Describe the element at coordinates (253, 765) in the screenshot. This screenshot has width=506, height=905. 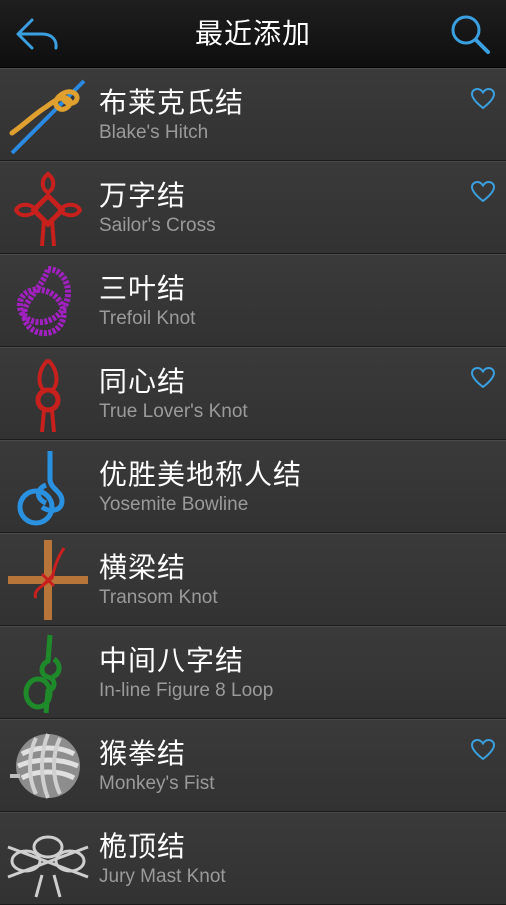
I see `list-item: 猴拳结 Monkey's Fist` at that location.